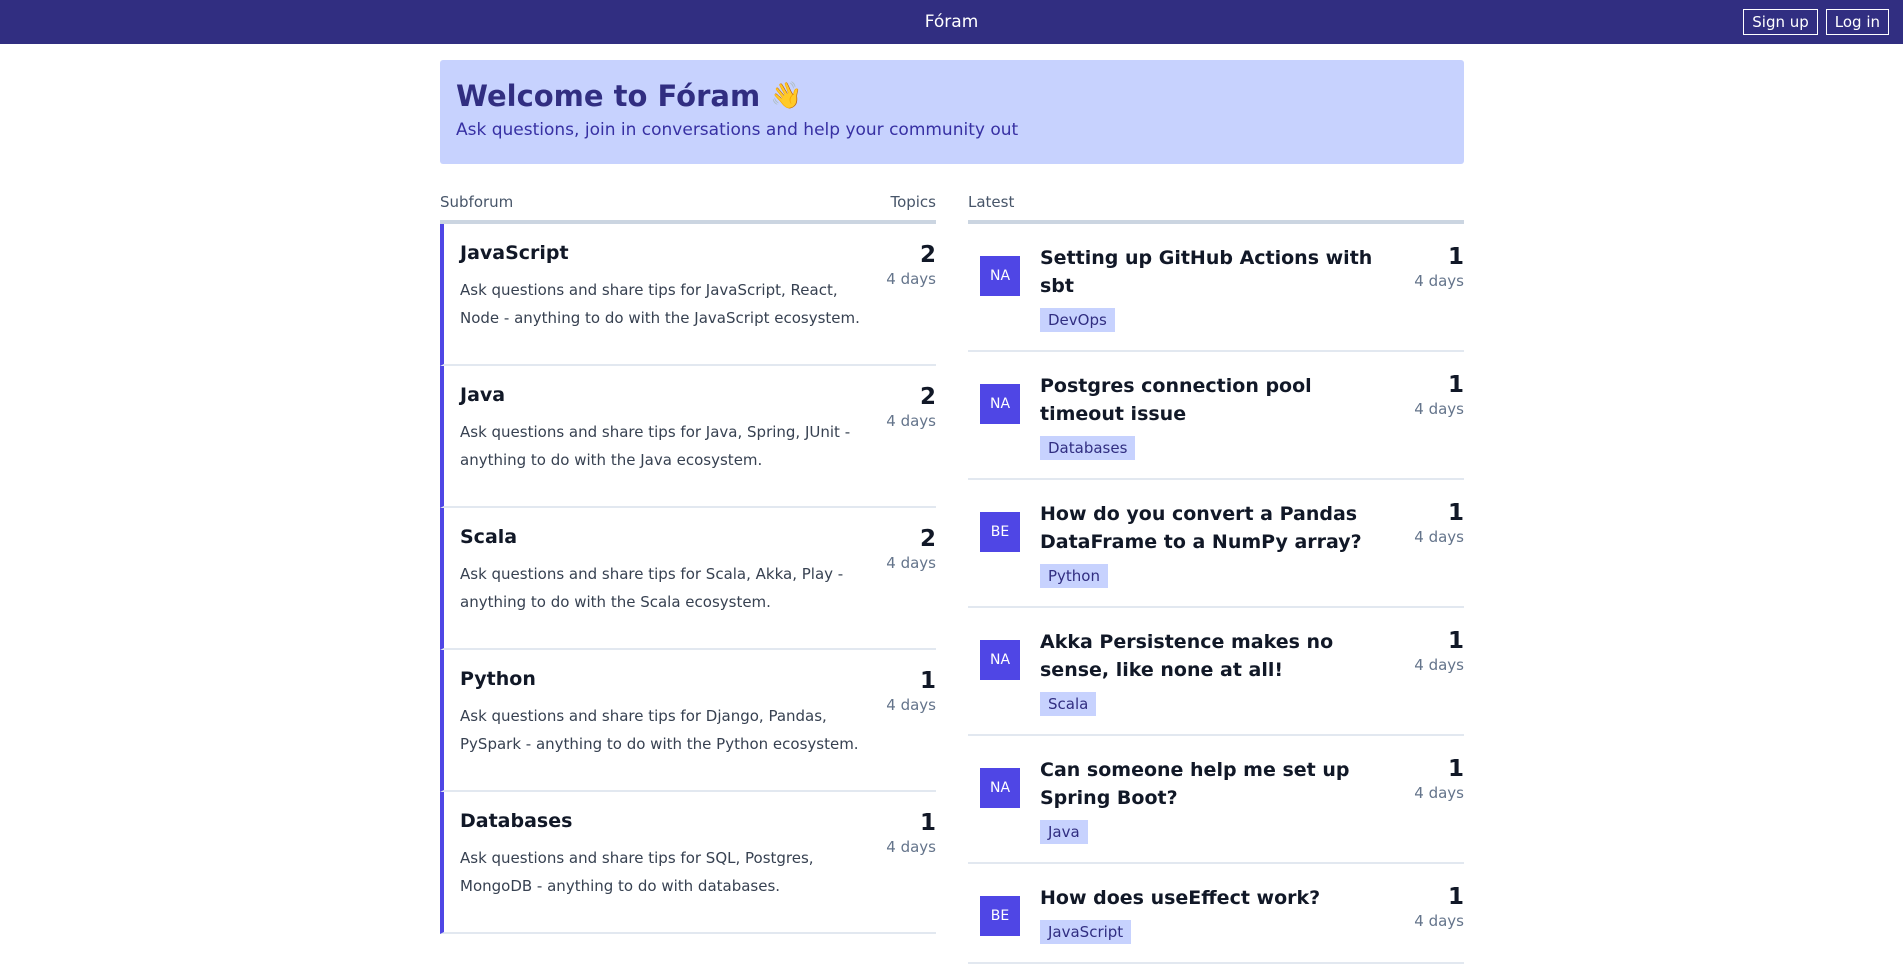 This screenshot has height=964, width=1903. I want to click on topic-tag: Java, so click(1064, 832).